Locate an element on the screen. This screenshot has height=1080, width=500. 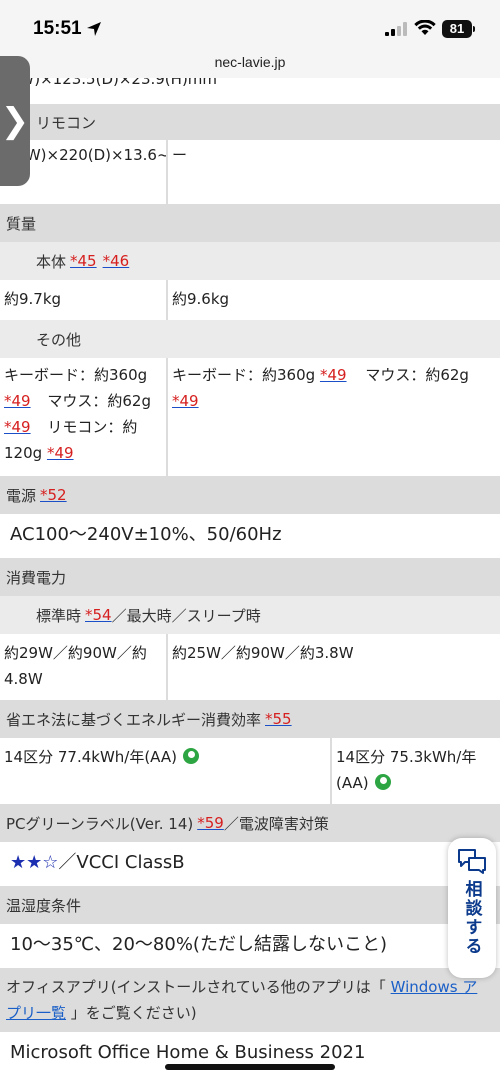
cellular-signal-icon is located at coordinates (396, 29).